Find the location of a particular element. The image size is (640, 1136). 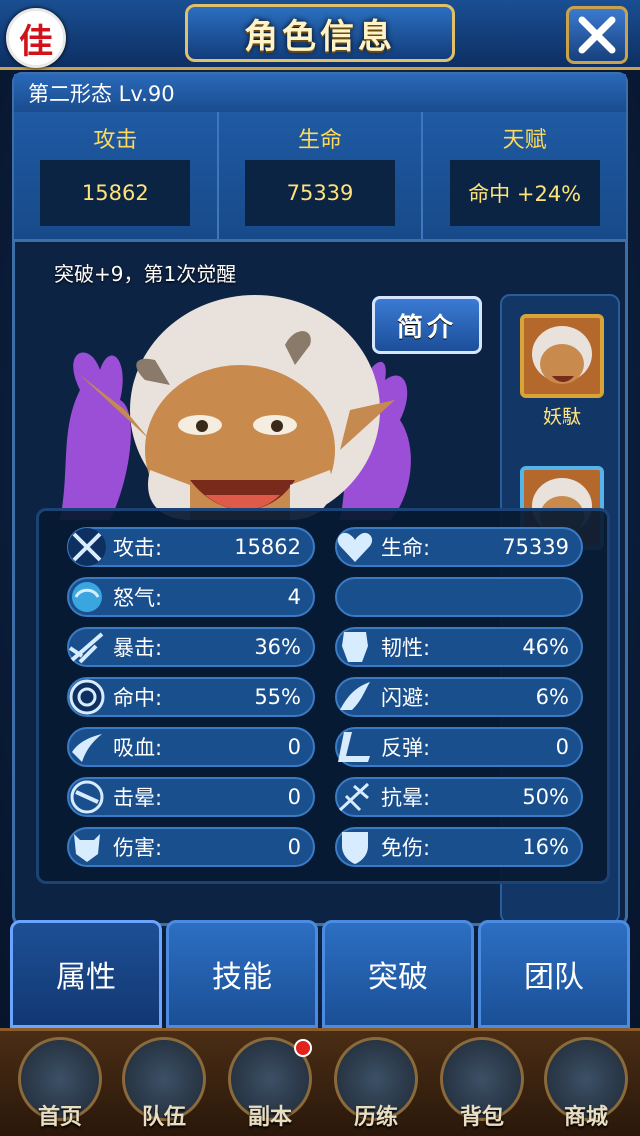

attr-label: 免伤: is located at coordinates (406, 848).